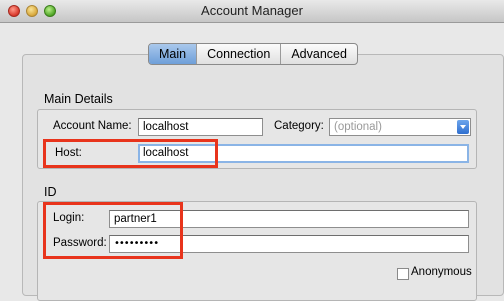  Describe the element at coordinates (403, 274) in the screenshot. I see `anonymous-checkbox` at that location.